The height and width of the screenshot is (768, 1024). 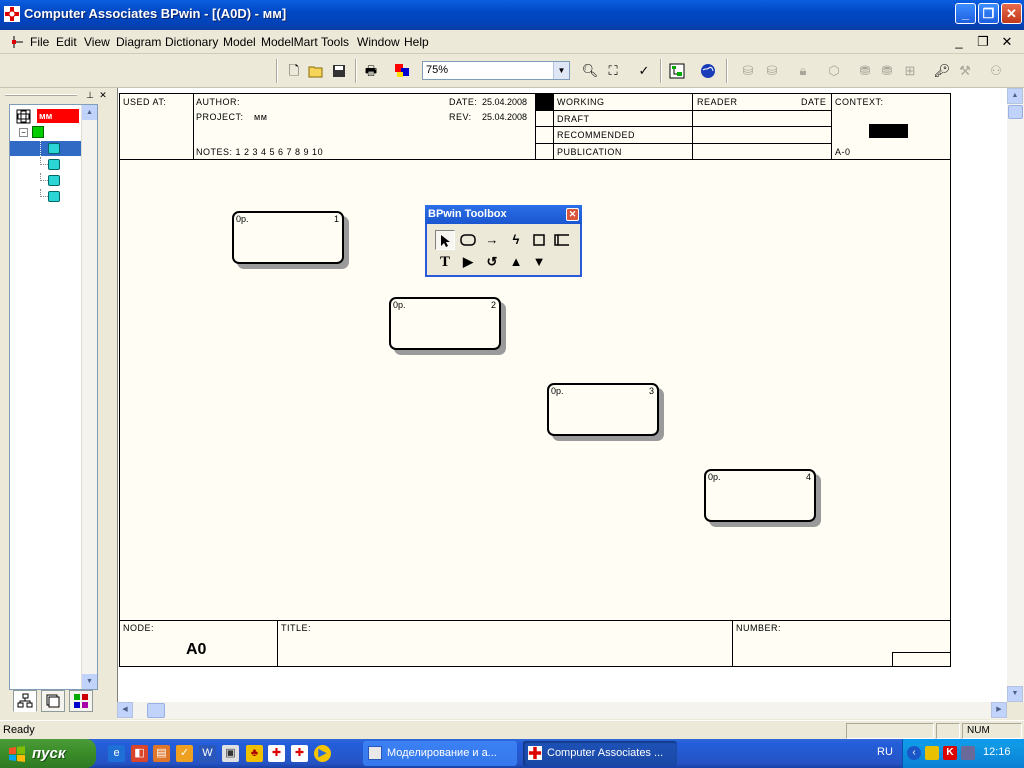 I want to click on menu-edit: Edit, so click(x=66, y=42).